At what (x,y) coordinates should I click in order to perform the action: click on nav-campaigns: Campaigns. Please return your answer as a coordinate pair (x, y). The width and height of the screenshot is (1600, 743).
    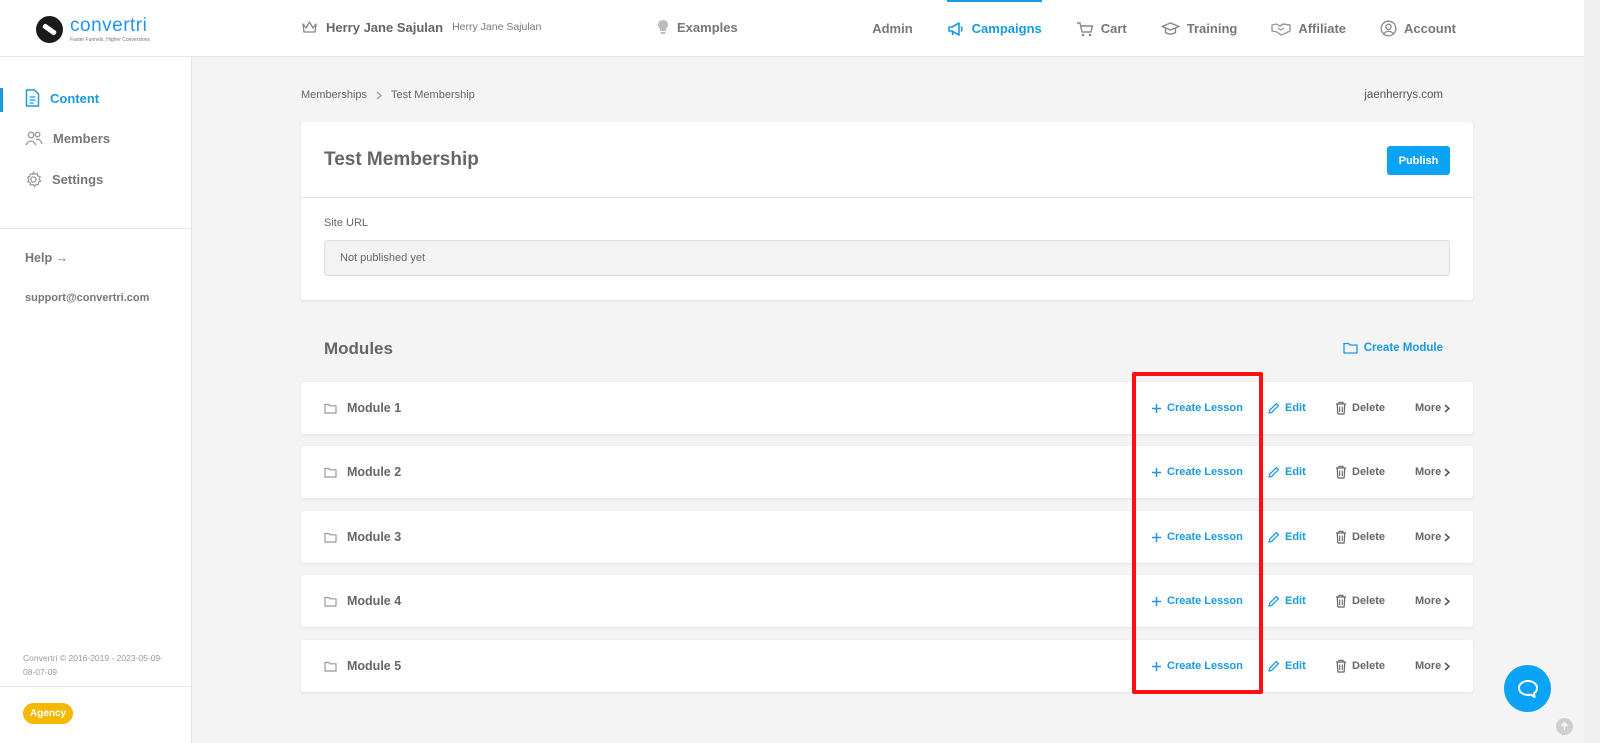
    Looking at the image, I should click on (994, 28).